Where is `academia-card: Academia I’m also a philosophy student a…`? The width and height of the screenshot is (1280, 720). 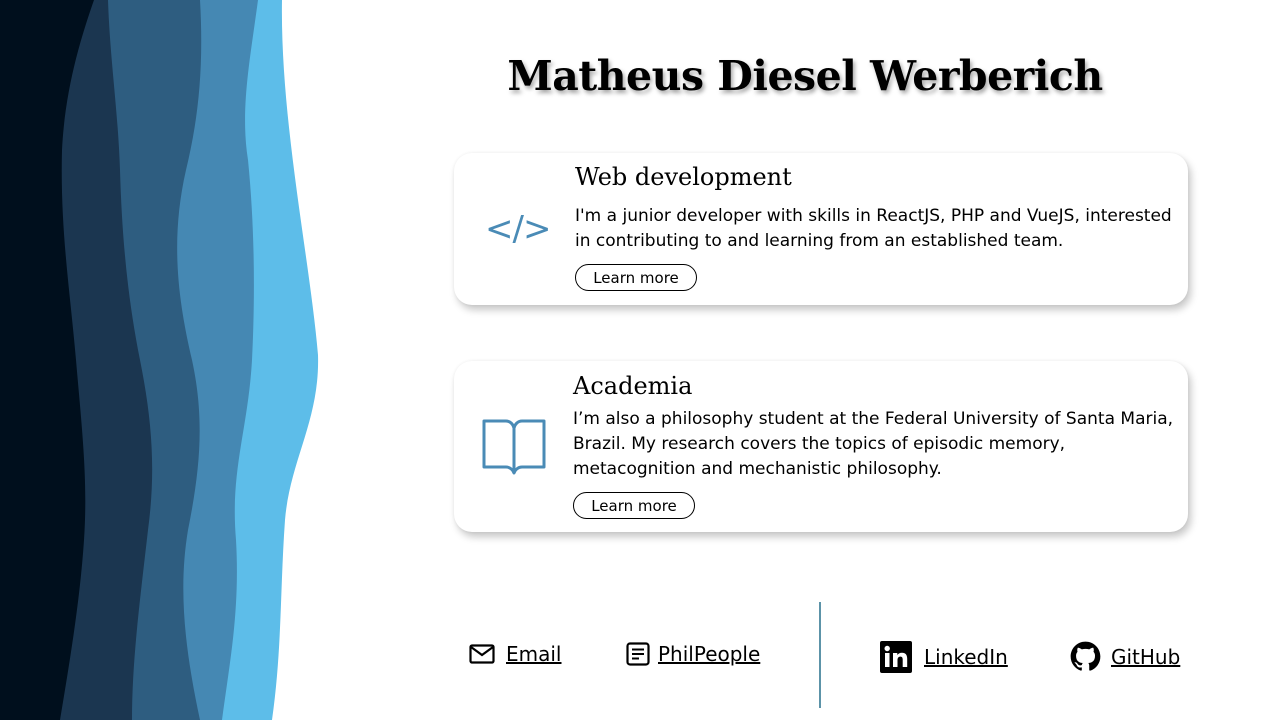 academia-card: Academia I’m also a philosophy student a… is located at coordinates (821, 446).